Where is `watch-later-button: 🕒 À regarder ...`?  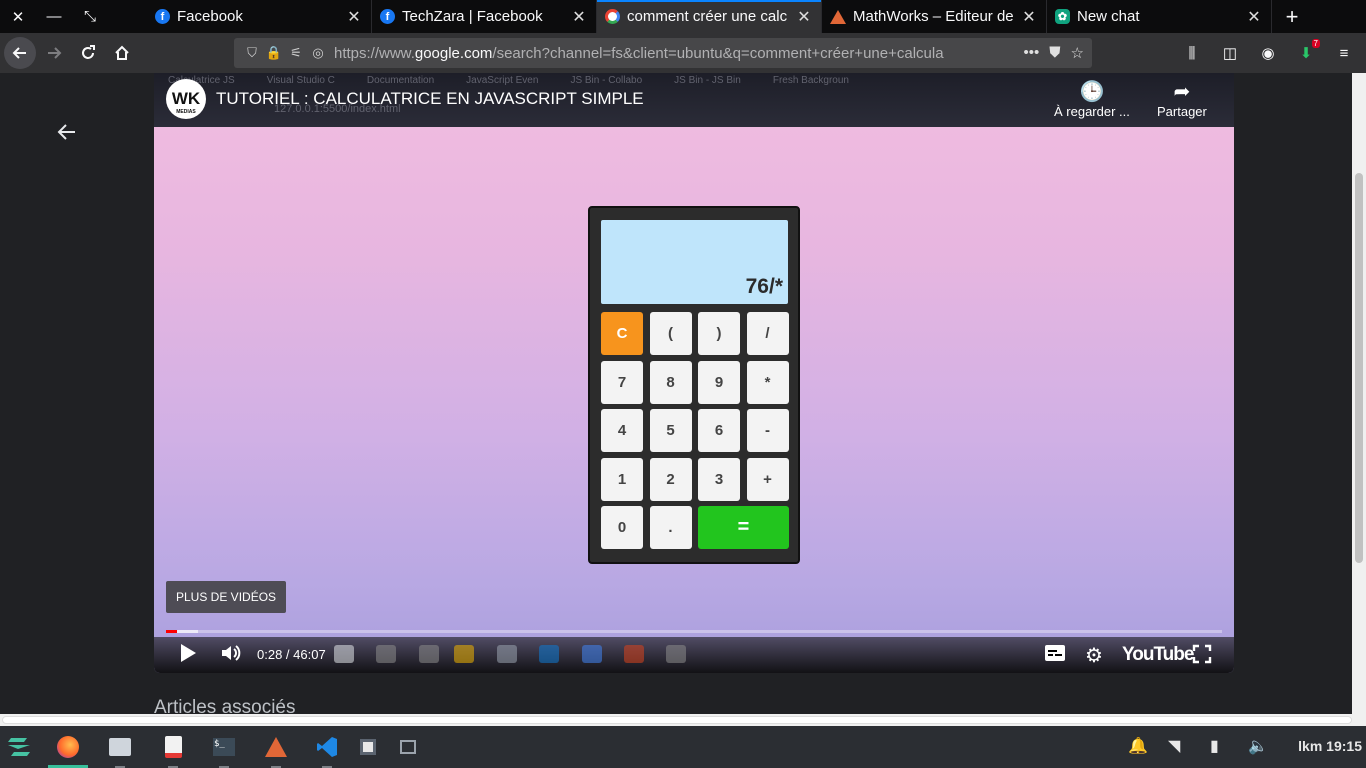
watch-later-button: 🕒 À regarder ... is located at coordinates (1092, 99).